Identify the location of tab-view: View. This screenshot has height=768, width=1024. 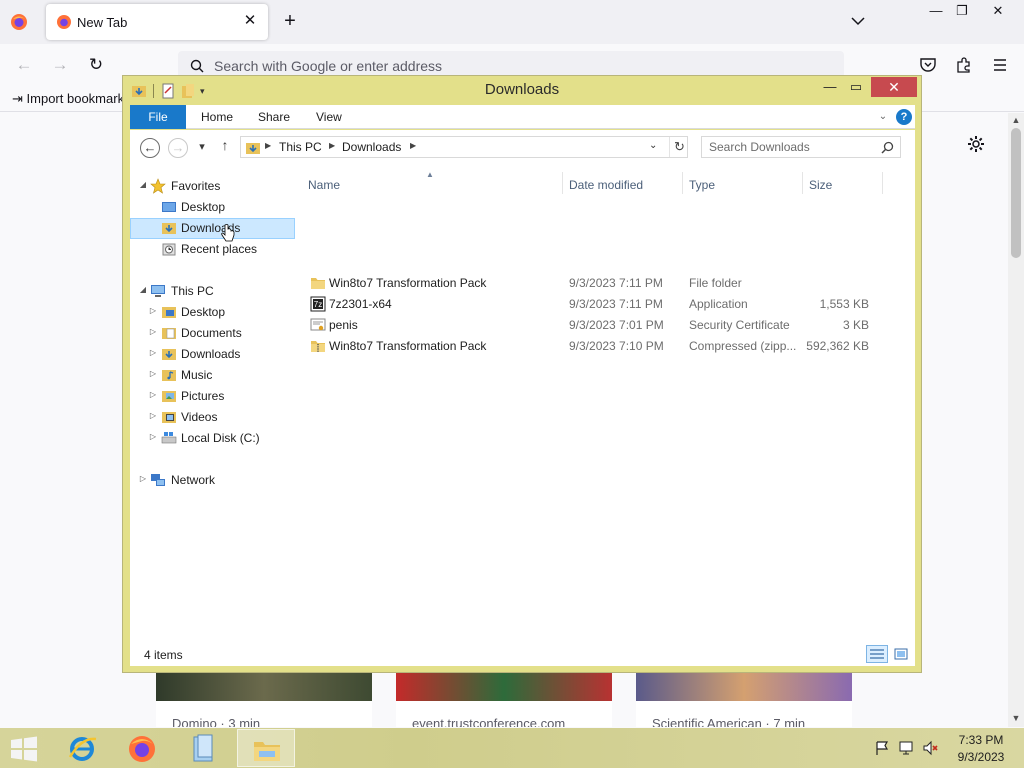
(329, 117).